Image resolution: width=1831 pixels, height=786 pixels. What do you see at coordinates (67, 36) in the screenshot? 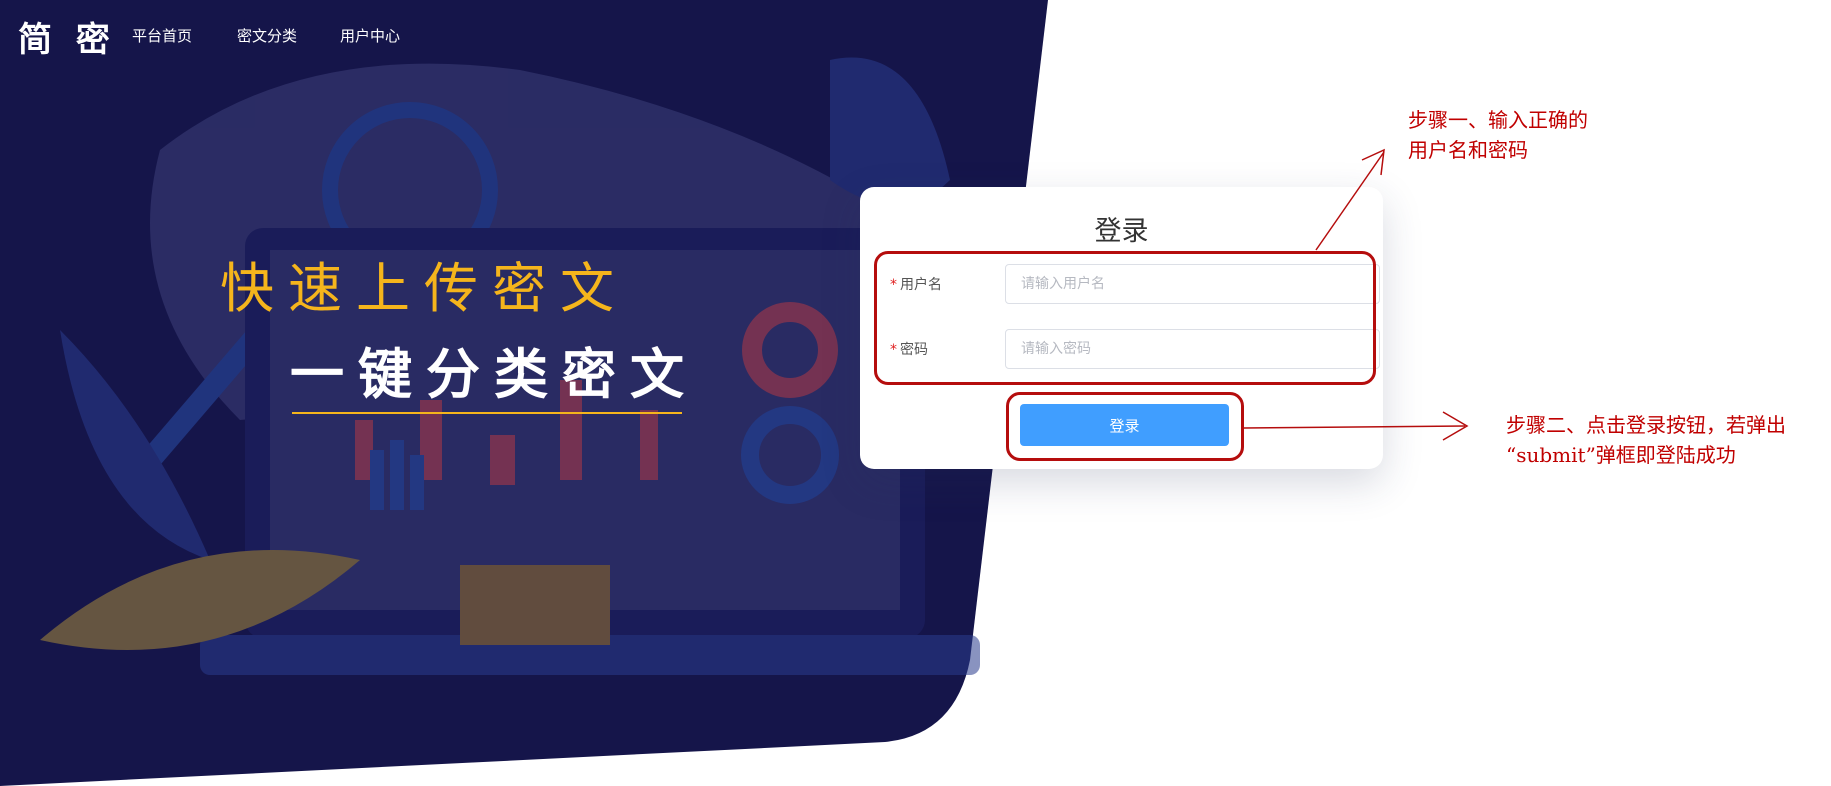
I see `brand-logo: 简 密` at bounding box center [67, 36].